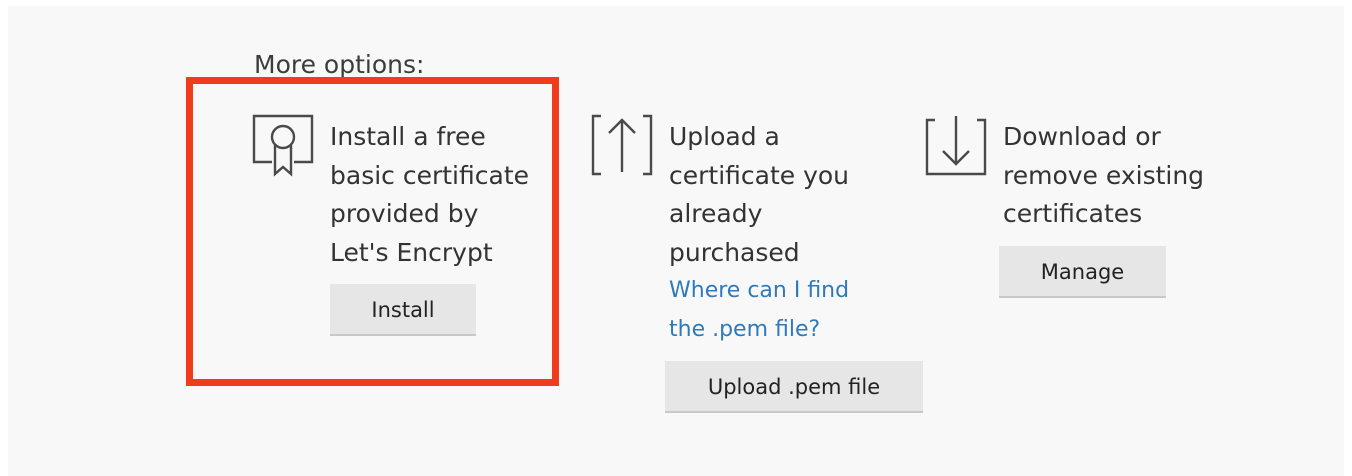 The height and width of the screenshot is (476, 1352). What do you see at coordinates (339, 64) in the screenshot?
I see `more-options-label: More options:` at bounding box center [339, 64].